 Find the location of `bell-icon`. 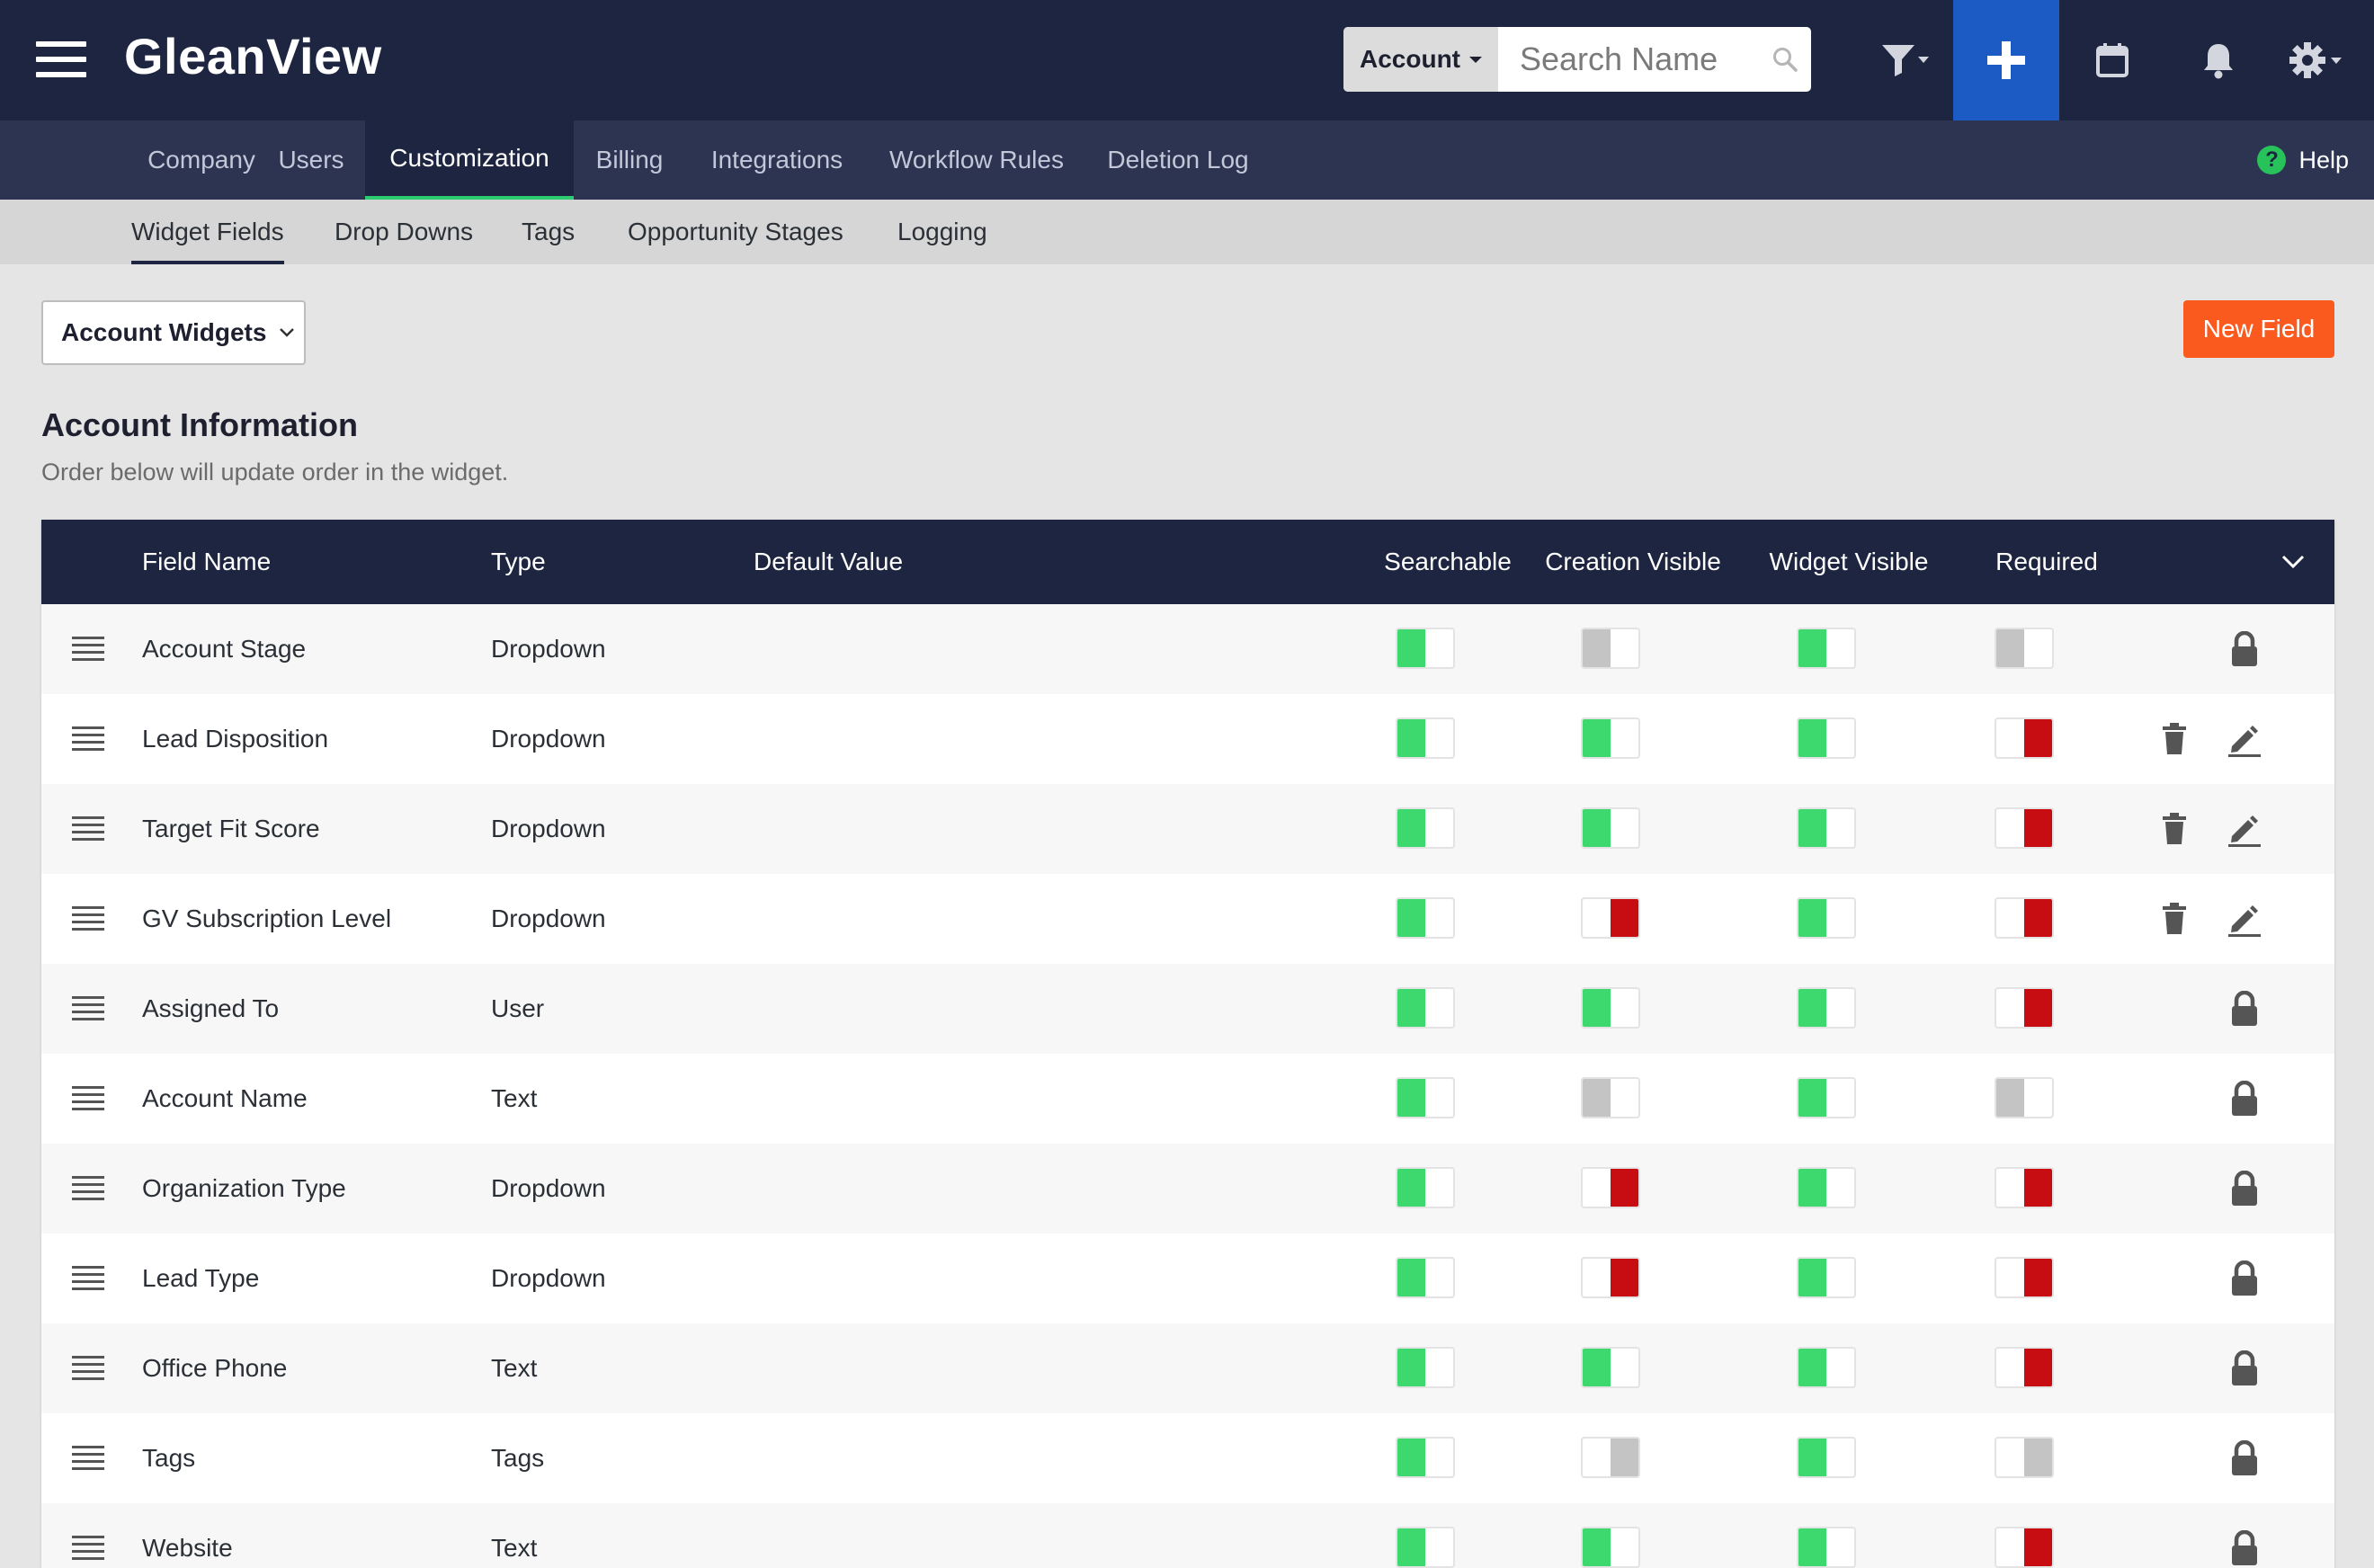

bell-icon is located at coordinates (2218, 60).